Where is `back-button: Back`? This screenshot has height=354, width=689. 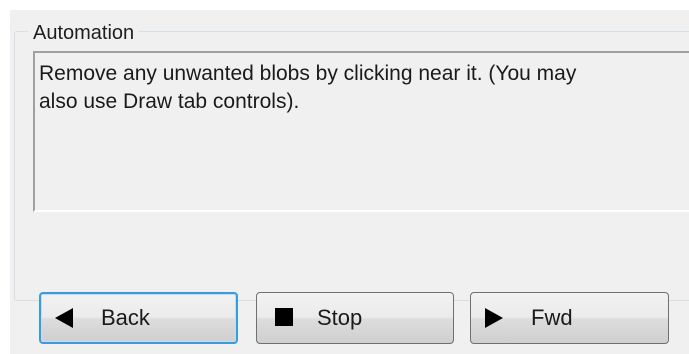
back-button: Back is located at coordinates (138, 318).